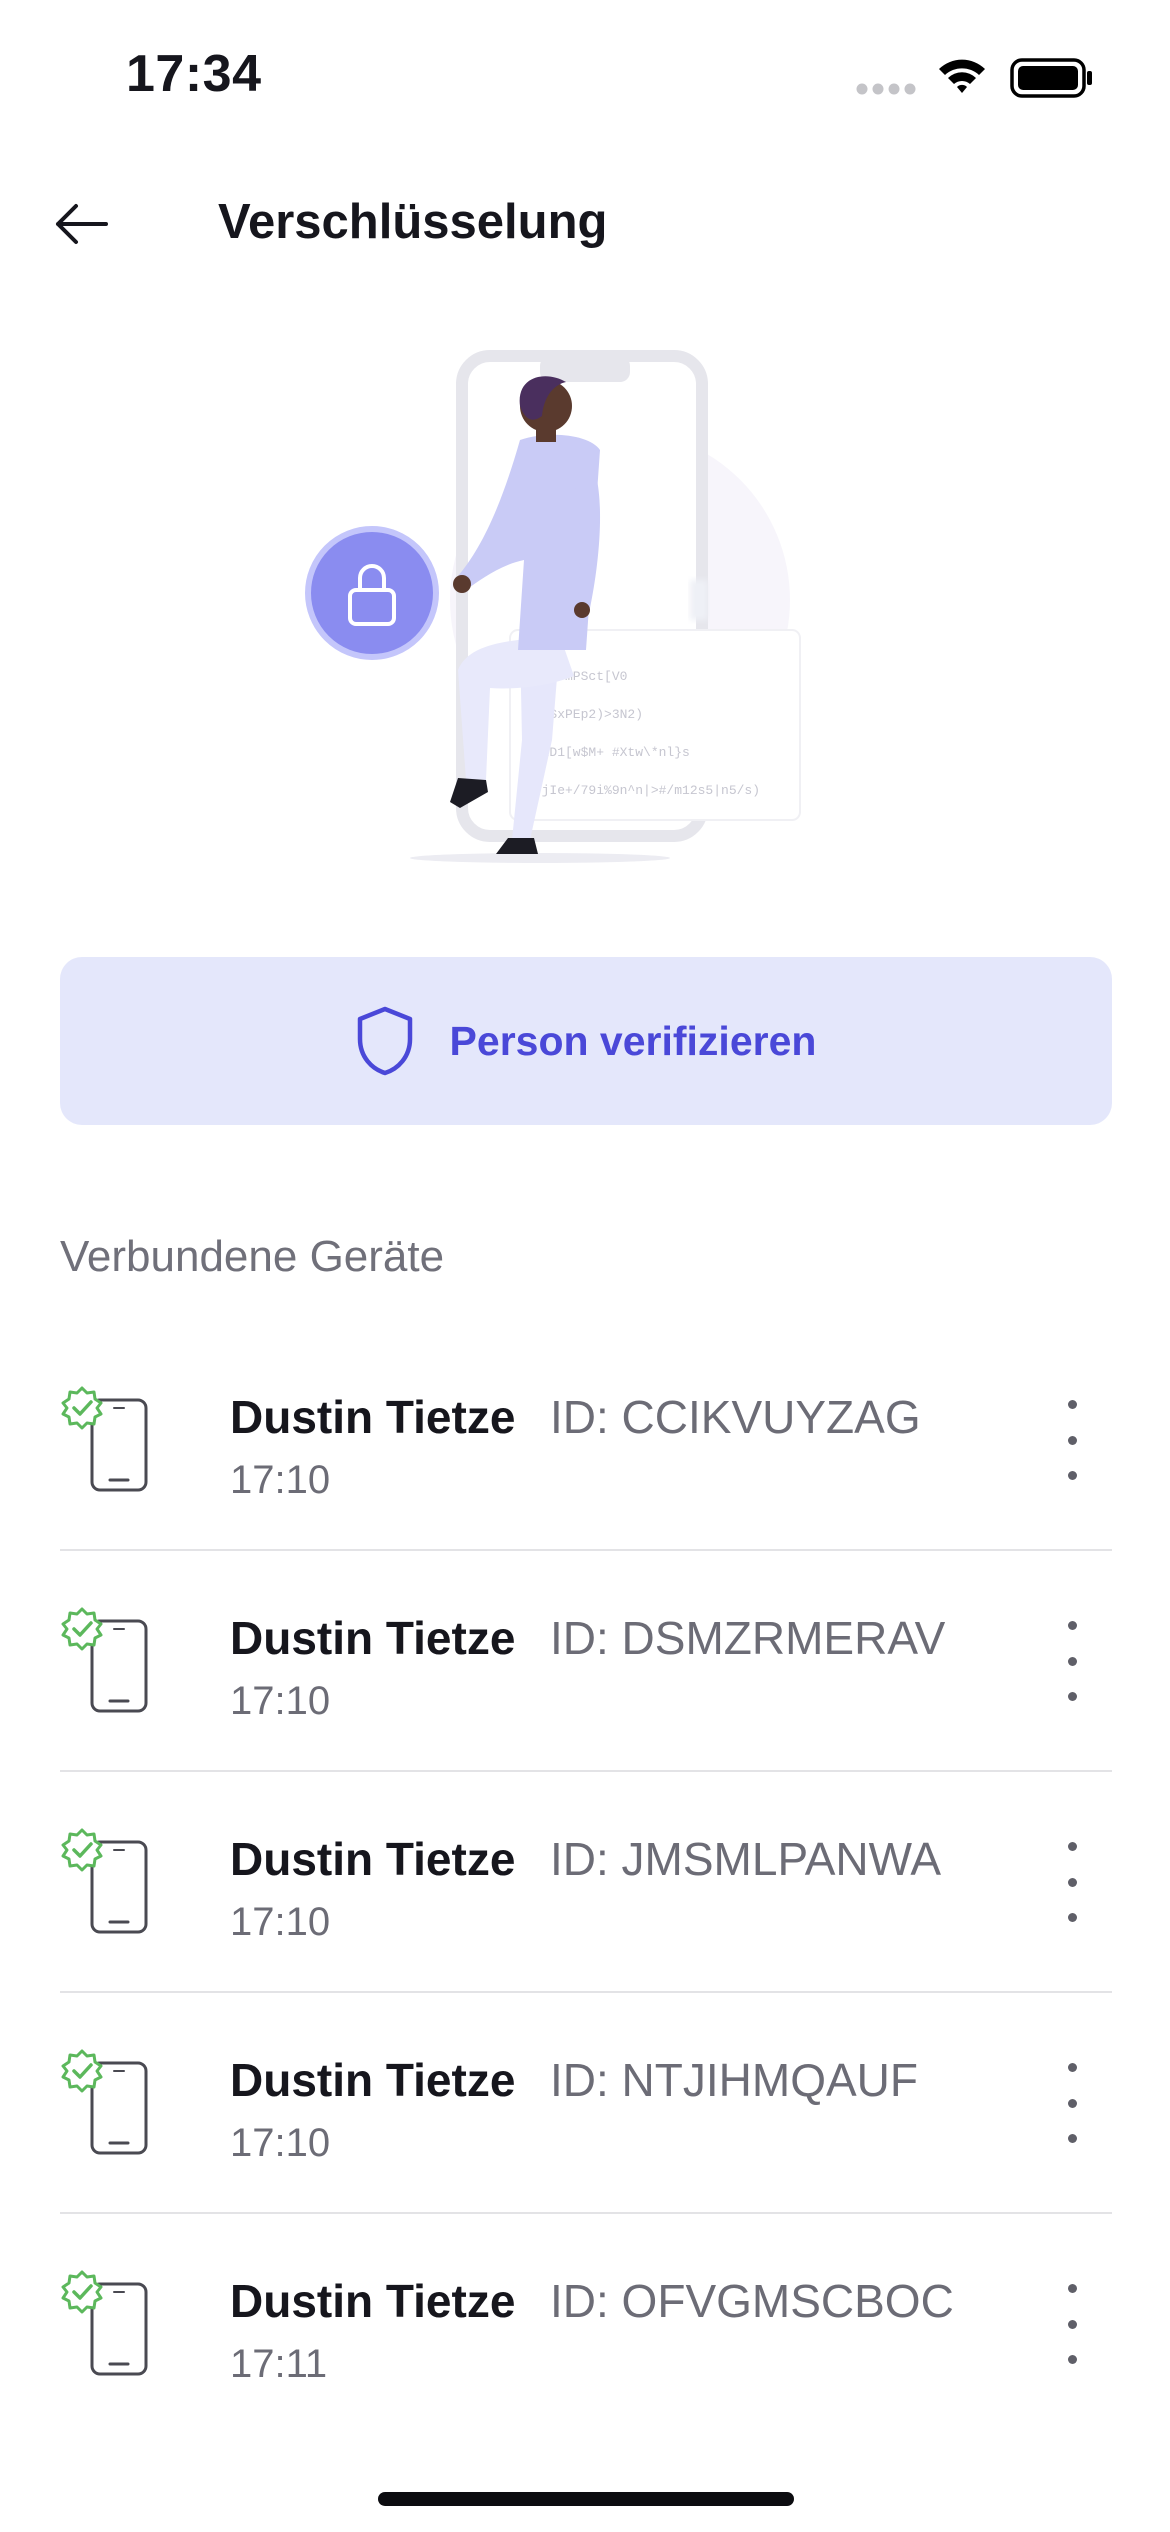  I want to click on code-line: #(jIe+/79i%9n^n|>#/m12s5|n5/s), so click(643, 790).